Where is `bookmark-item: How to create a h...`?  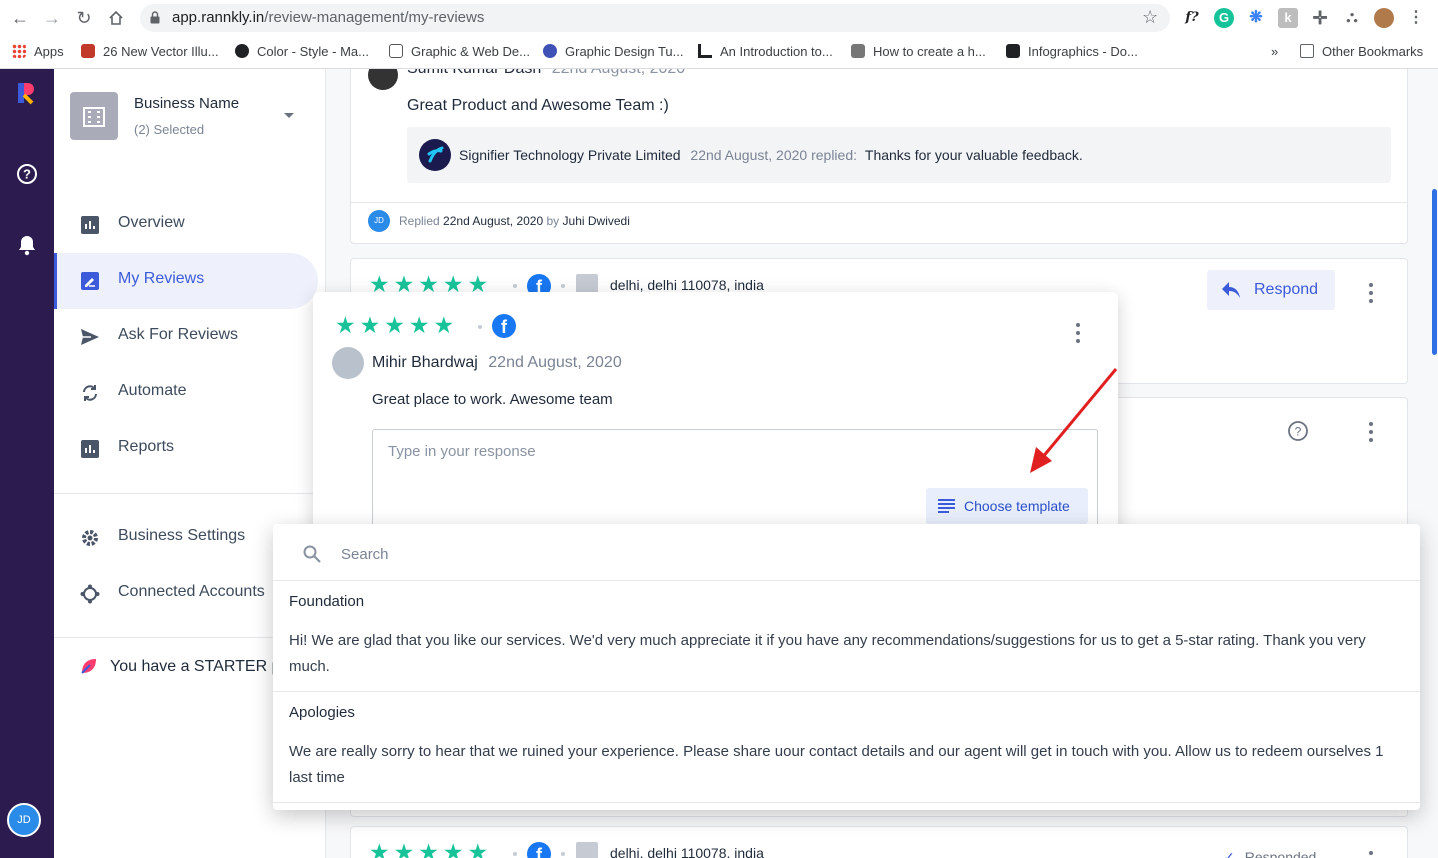
bookmark-item: How to create a h... is located at coordinates (918, 51).